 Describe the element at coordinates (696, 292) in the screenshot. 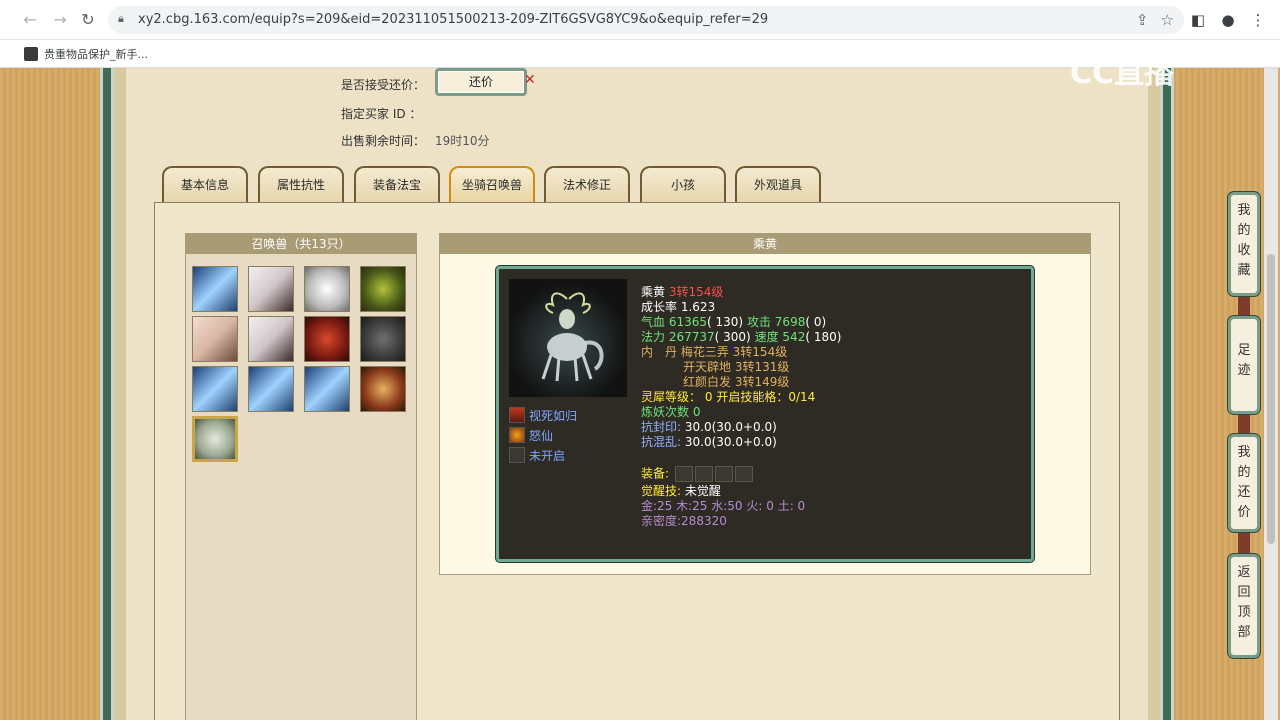

I see `summon-level: 3转154级` at that location.